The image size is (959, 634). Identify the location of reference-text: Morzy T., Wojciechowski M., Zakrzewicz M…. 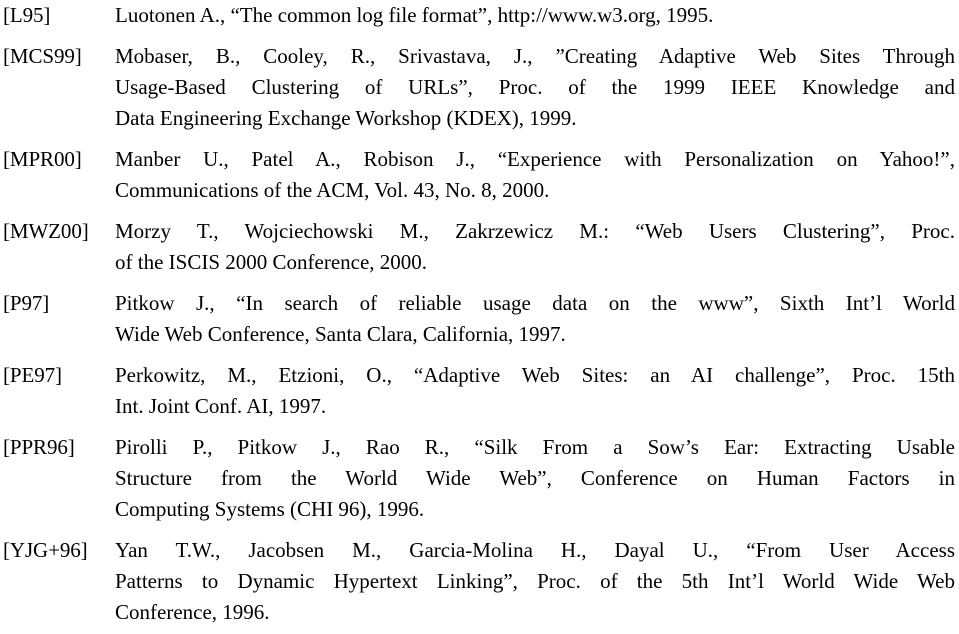
(537, 247).